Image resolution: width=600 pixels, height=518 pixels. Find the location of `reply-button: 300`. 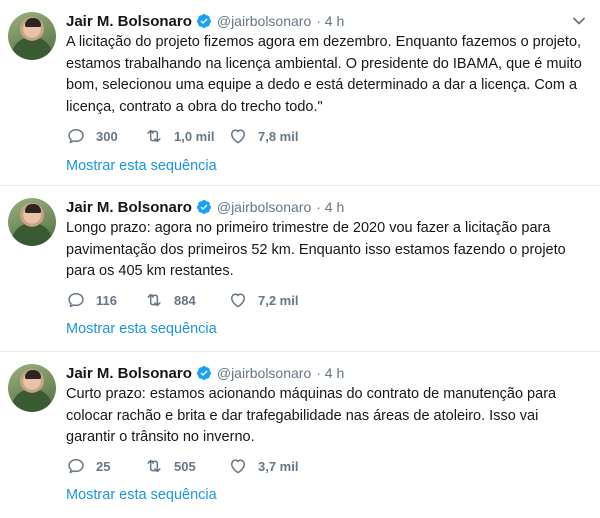

reply-button: 300 is located at coordinates (105, 136).